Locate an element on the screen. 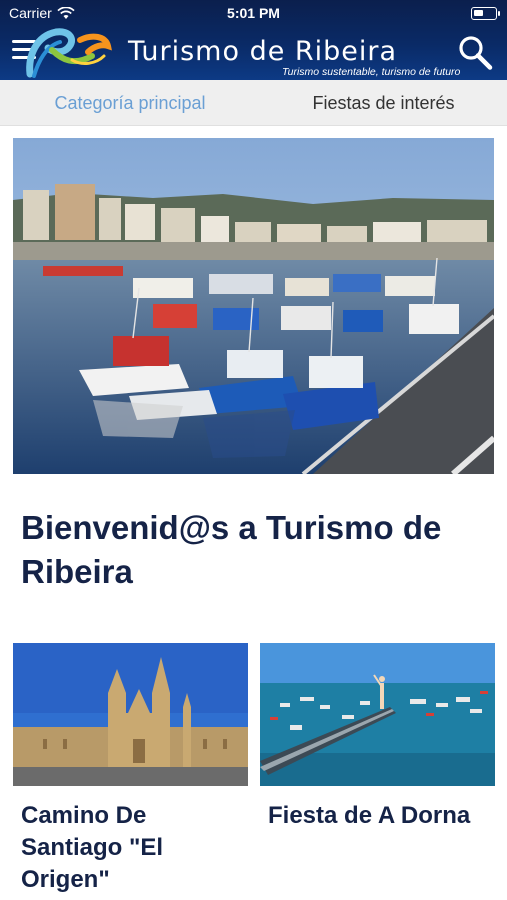 This screenshot has height=900, width=507. tab-fiestas-de-interes: Fiestas de interés is located at coordinates (383, 103).